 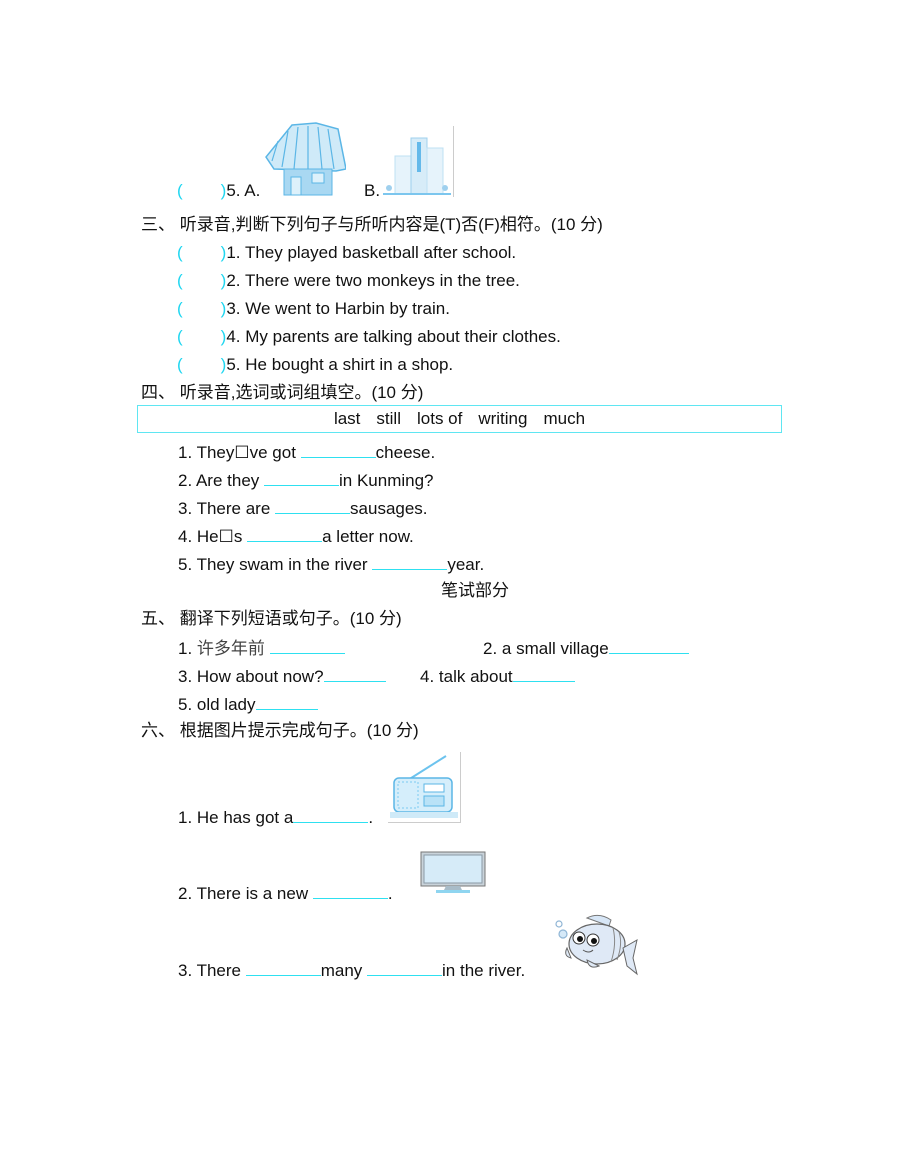 I want to click on question-text: 1. They played basketball after school., so click(x=371, y=252).